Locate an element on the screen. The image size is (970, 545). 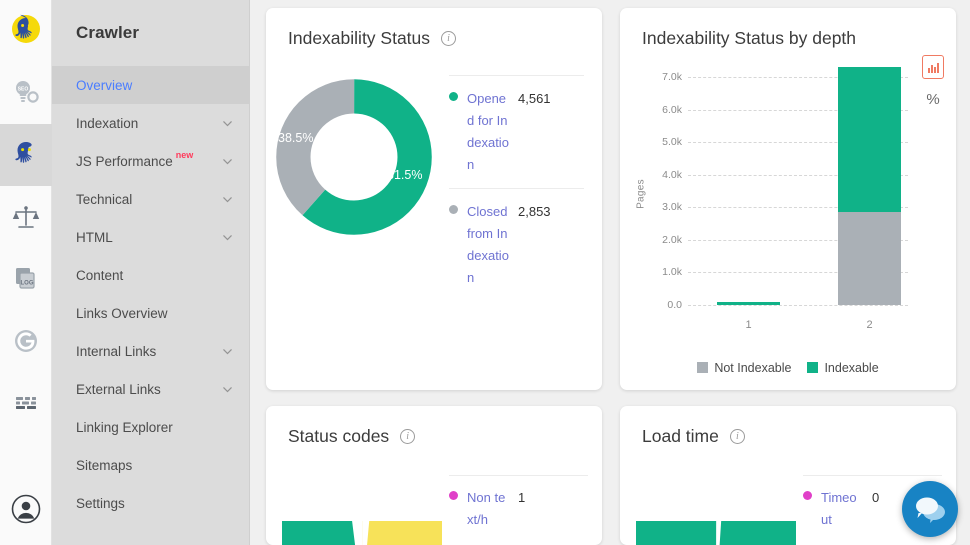
status-codes-pie-chart is located at coordinates (362, 533).